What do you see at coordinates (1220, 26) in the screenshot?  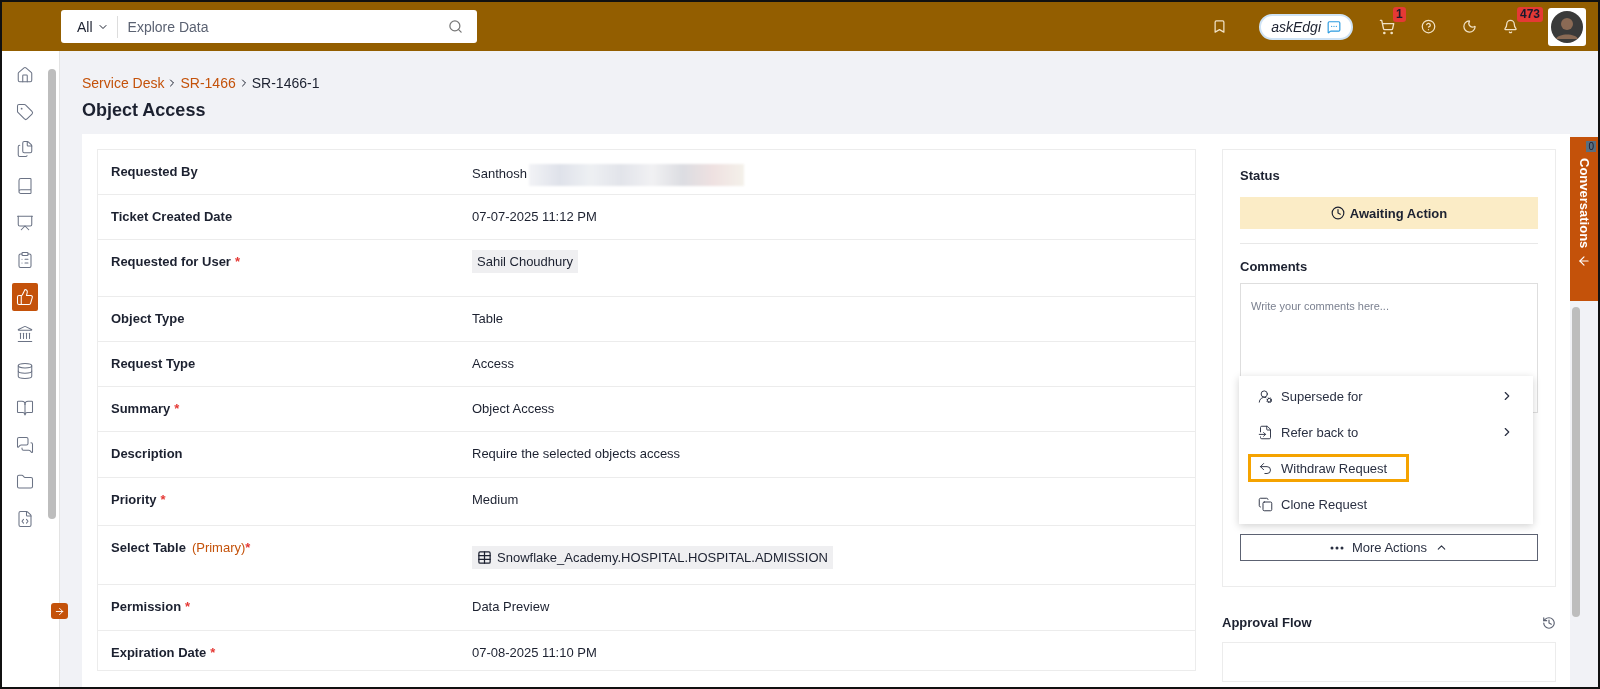 I see `bookmark-icon` at bounding box center [1220, 26].